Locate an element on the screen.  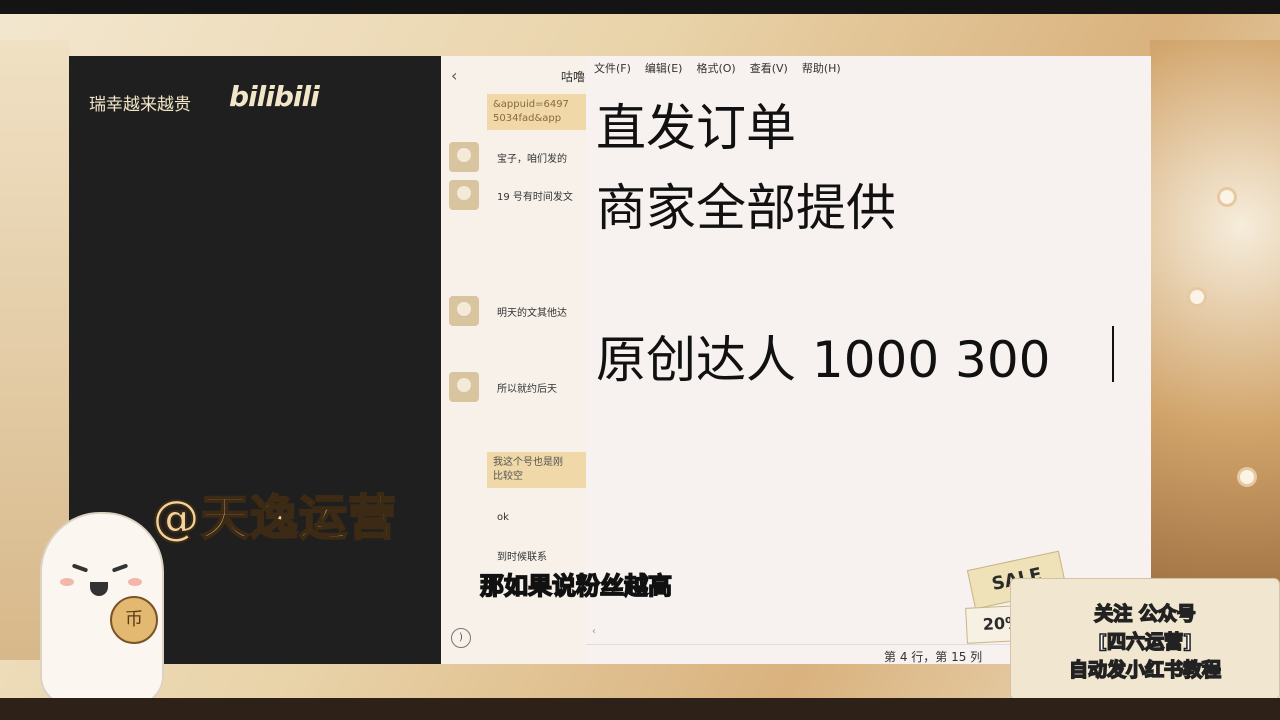
bottom-bar is located at coordinates (640, 709).